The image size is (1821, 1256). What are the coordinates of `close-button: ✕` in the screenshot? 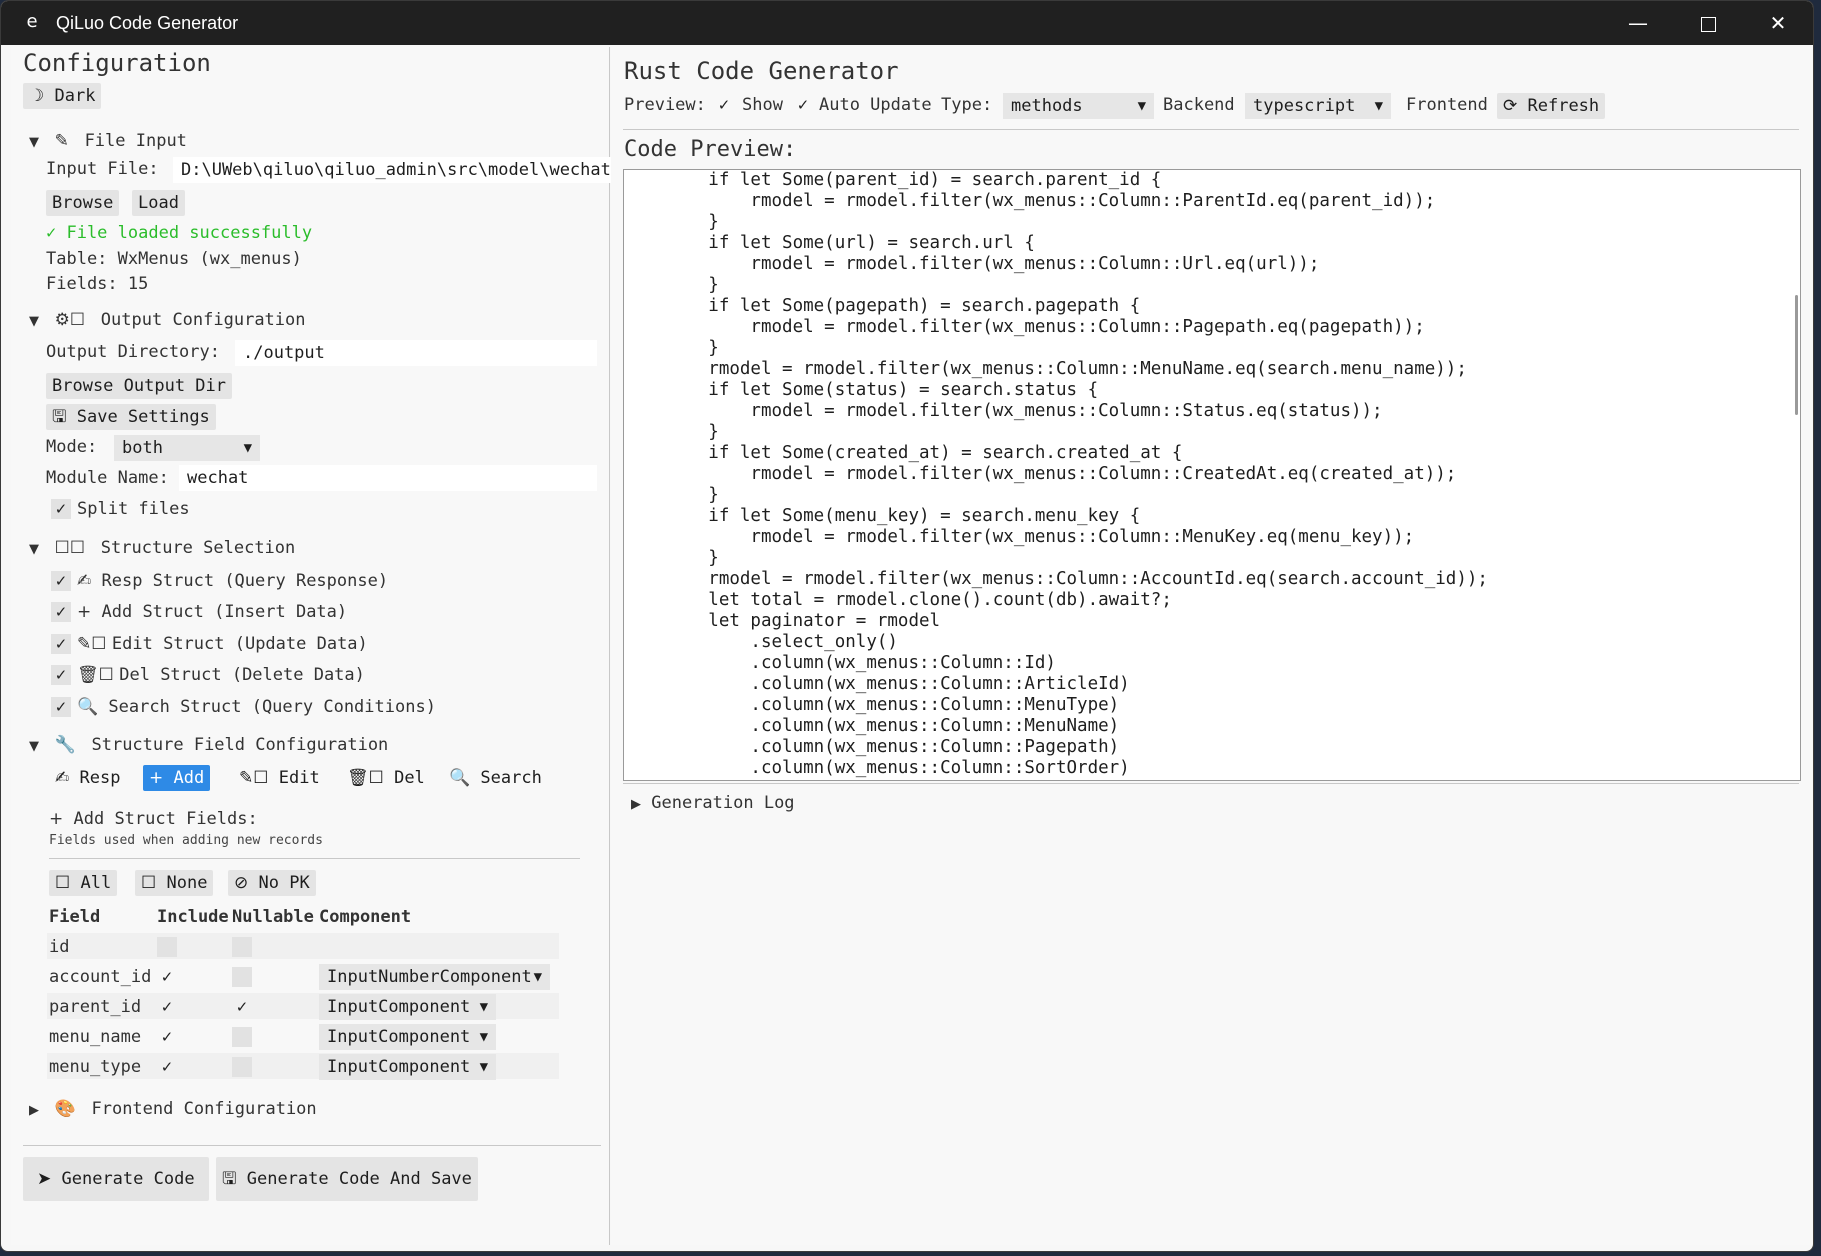 It's located at (1778, 23).